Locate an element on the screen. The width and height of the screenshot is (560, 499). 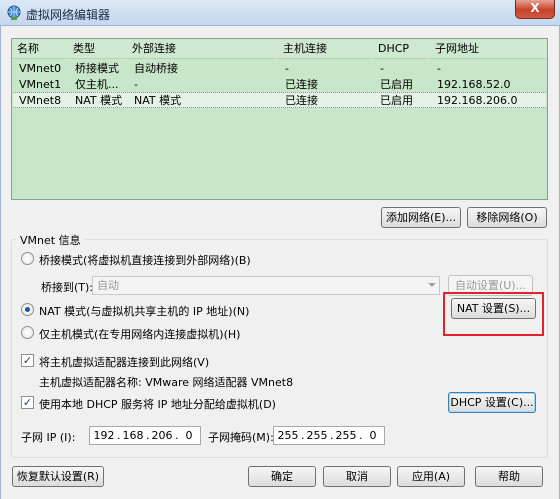
close-button: X is located at coordinates (535, 9).